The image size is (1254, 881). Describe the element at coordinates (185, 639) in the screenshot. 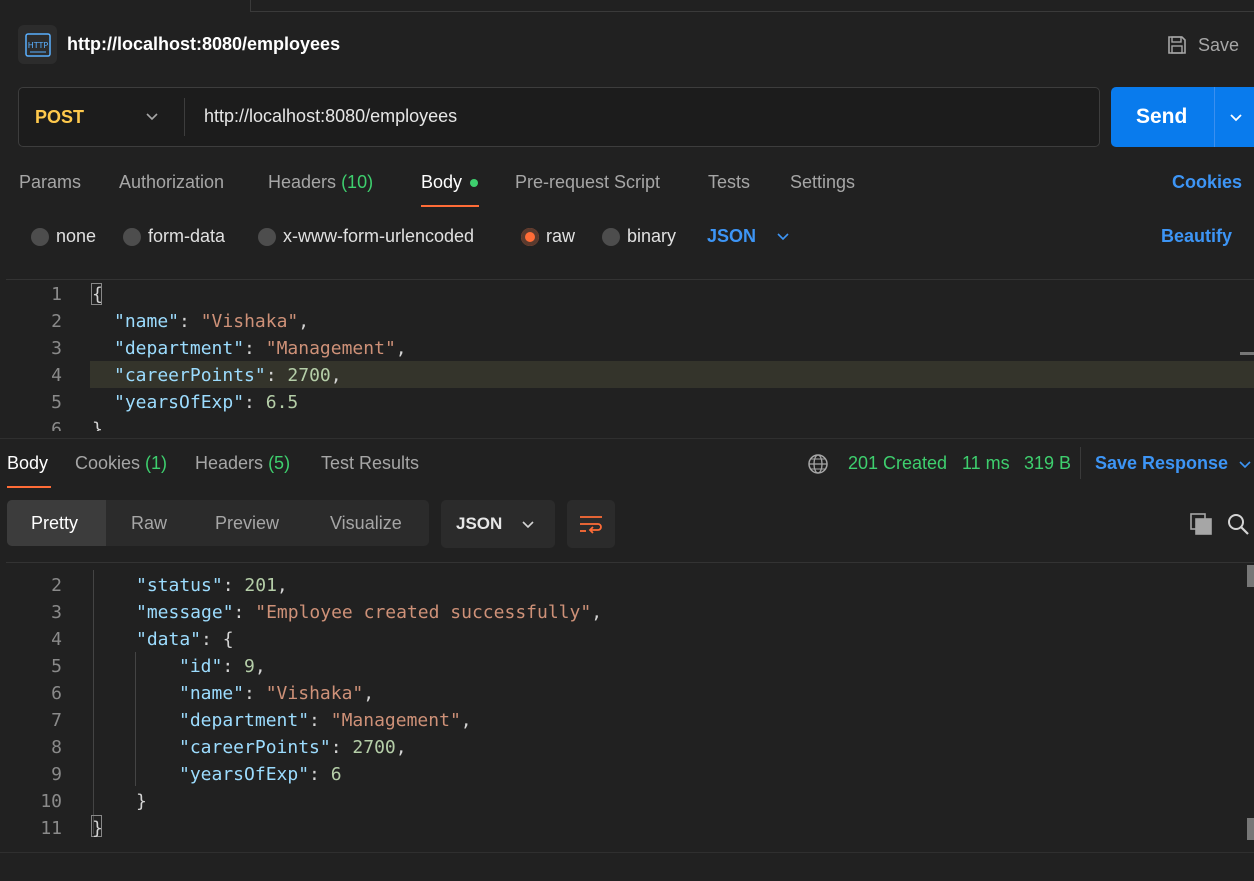

I see `code-line: "data": {` at that location.